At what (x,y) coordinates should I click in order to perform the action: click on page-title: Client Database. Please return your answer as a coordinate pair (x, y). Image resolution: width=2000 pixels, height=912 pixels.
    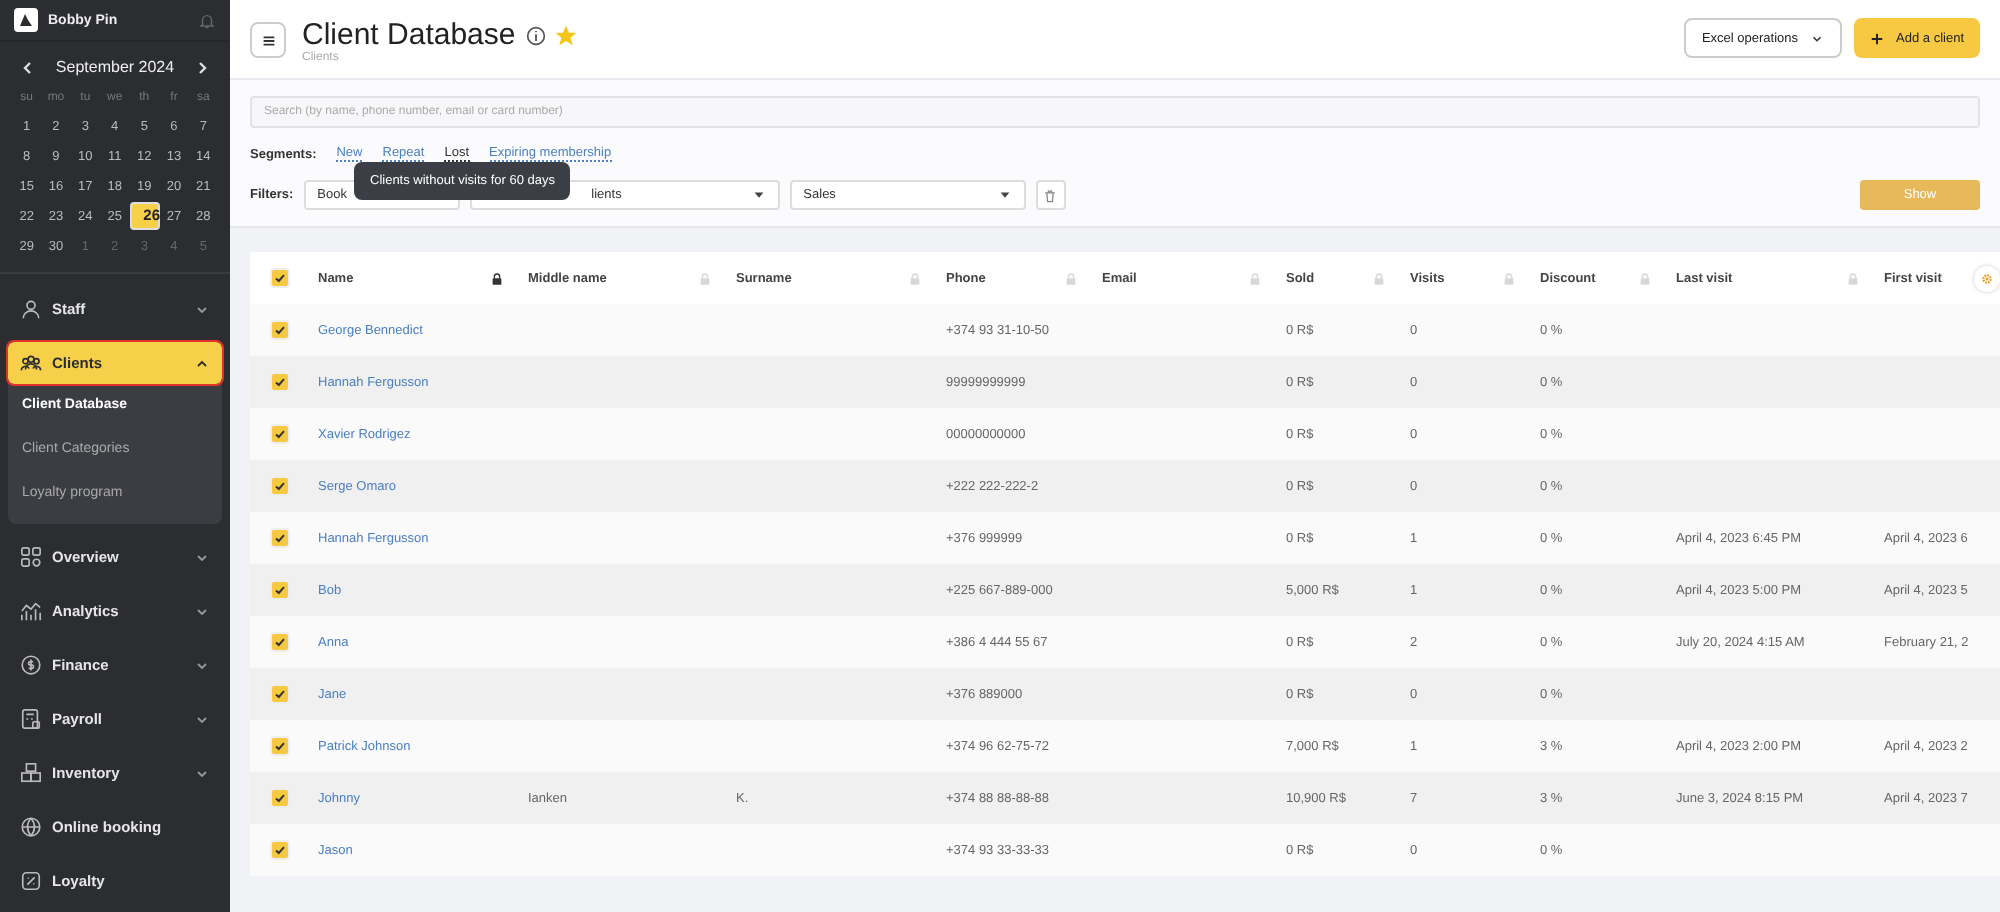
    Looking at the image, I should click on (409, 35).